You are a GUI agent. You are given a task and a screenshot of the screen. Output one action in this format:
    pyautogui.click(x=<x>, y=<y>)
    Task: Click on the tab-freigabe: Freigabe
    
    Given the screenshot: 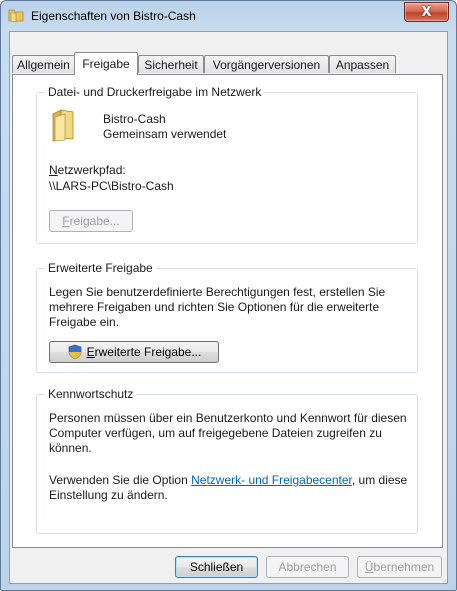 What is the action you would take?
    pyautogui.click(x=106, y=63)
    